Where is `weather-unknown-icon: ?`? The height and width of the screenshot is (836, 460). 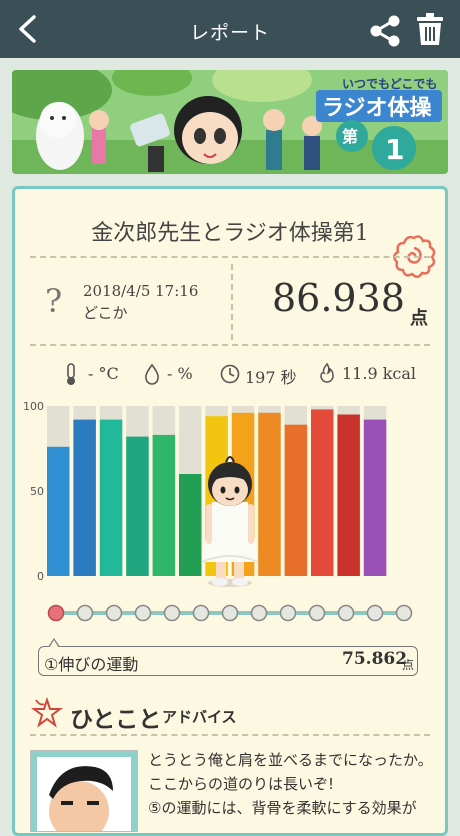
weather-unknown-icon: ? is located at coordinates (54, 301).